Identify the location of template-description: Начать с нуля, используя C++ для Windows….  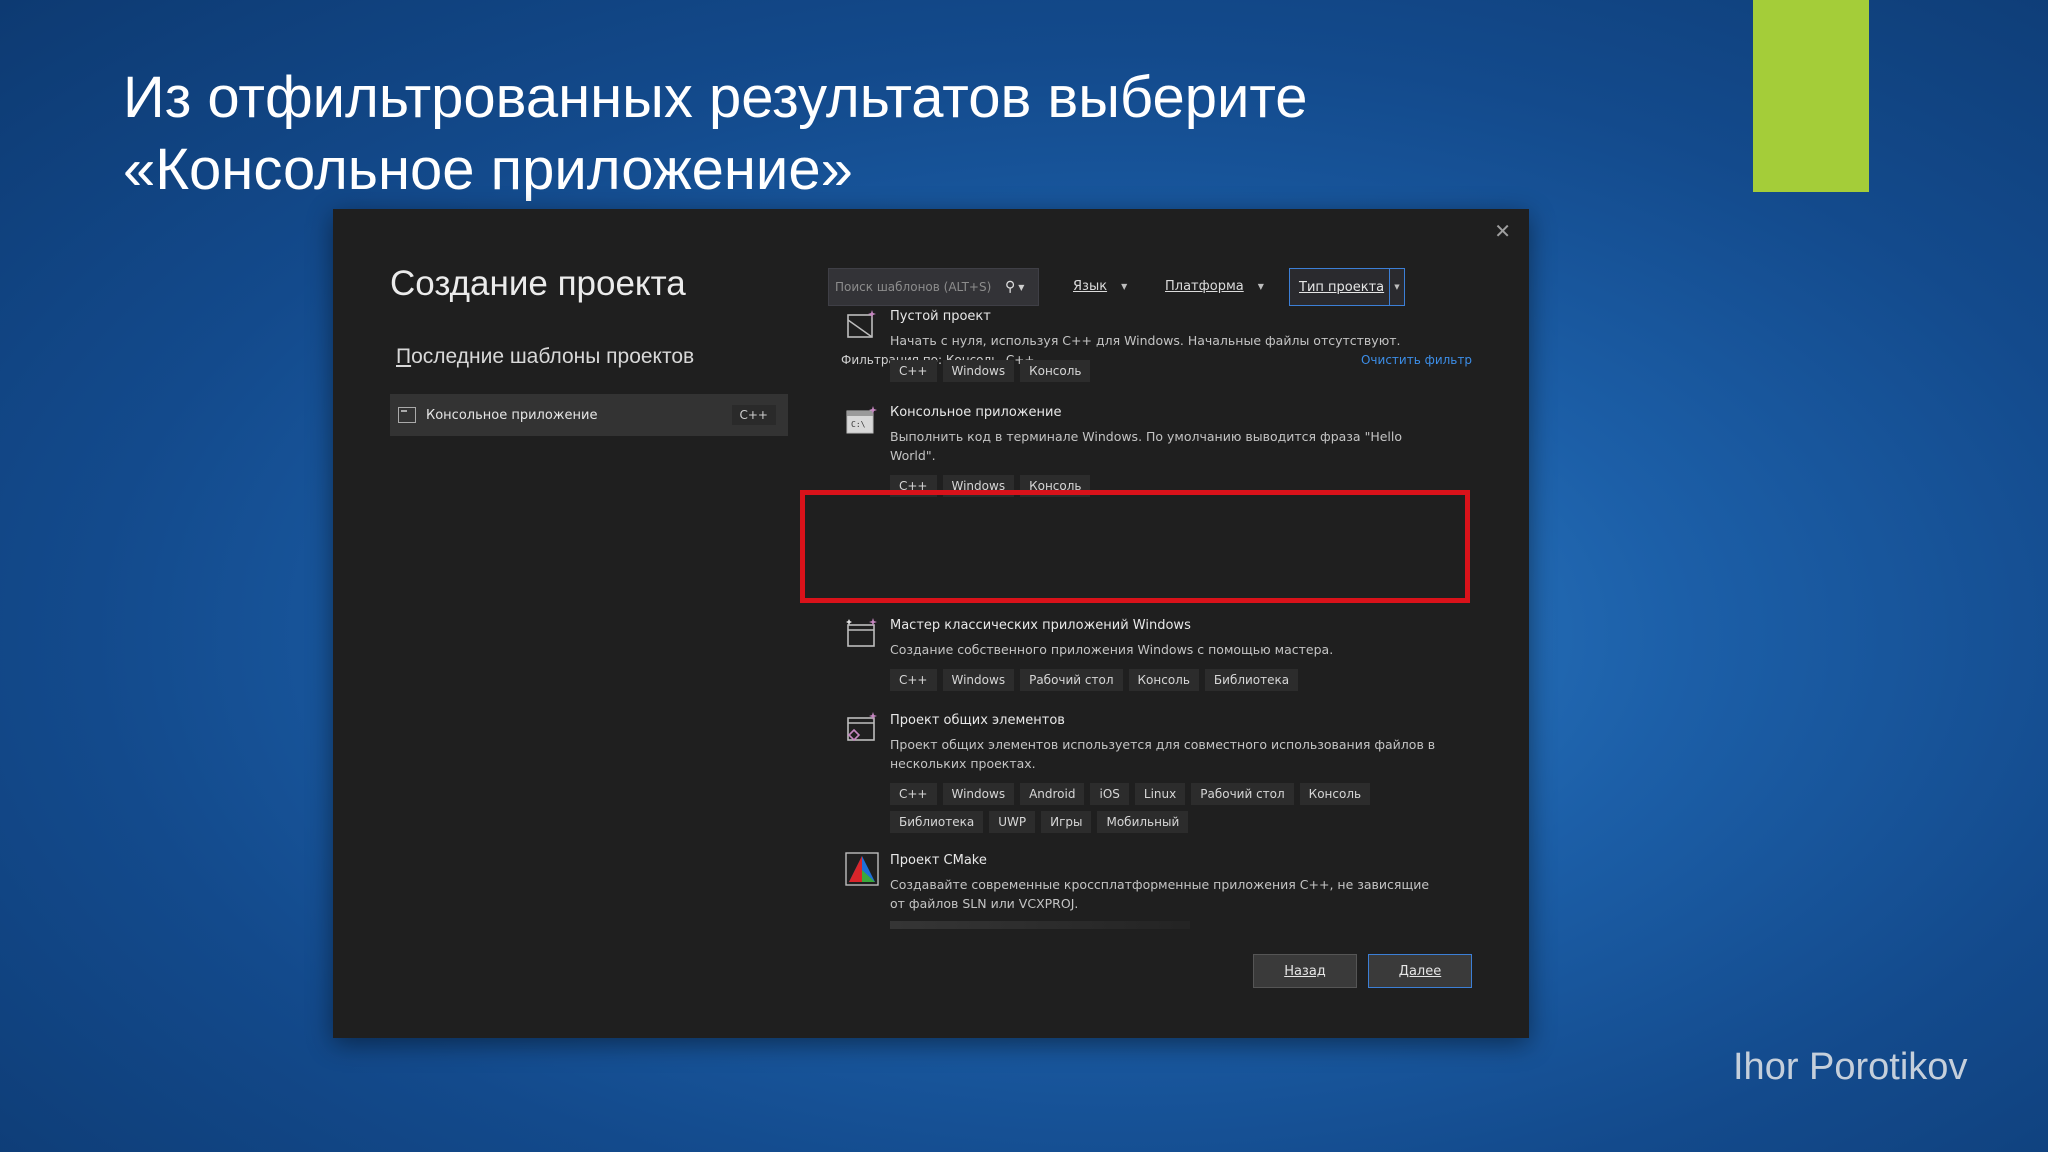
(1145, 340).